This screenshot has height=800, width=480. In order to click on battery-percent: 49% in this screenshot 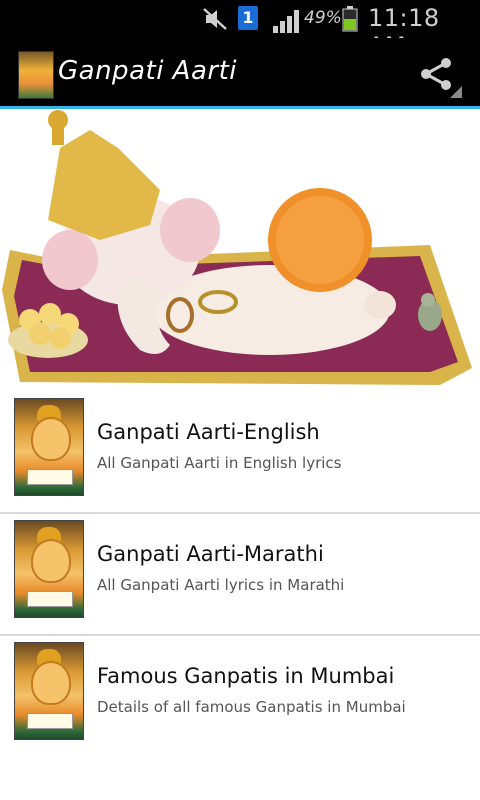, I will do `click(323, 18)`.